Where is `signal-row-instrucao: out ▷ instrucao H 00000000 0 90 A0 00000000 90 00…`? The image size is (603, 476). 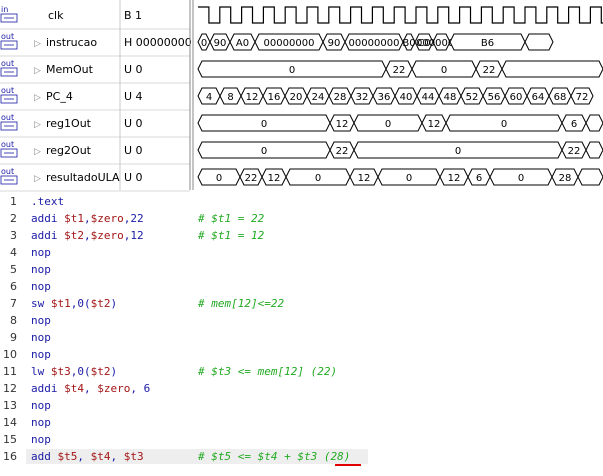
signal-row-instrucao: out ▷ instrucao H 00000000 0 90 A0 00000000 90 00… is located at coordinates (277, 44).